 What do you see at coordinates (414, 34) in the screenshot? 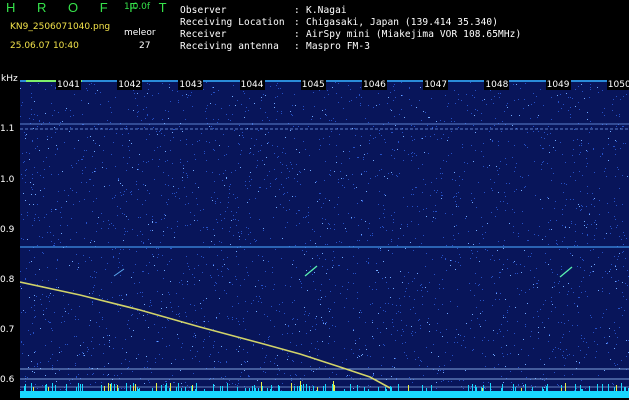
I see `info-value: AirSpy mini (Miakejima VOR 108.65MHz)` at bounding box center [414, 34].